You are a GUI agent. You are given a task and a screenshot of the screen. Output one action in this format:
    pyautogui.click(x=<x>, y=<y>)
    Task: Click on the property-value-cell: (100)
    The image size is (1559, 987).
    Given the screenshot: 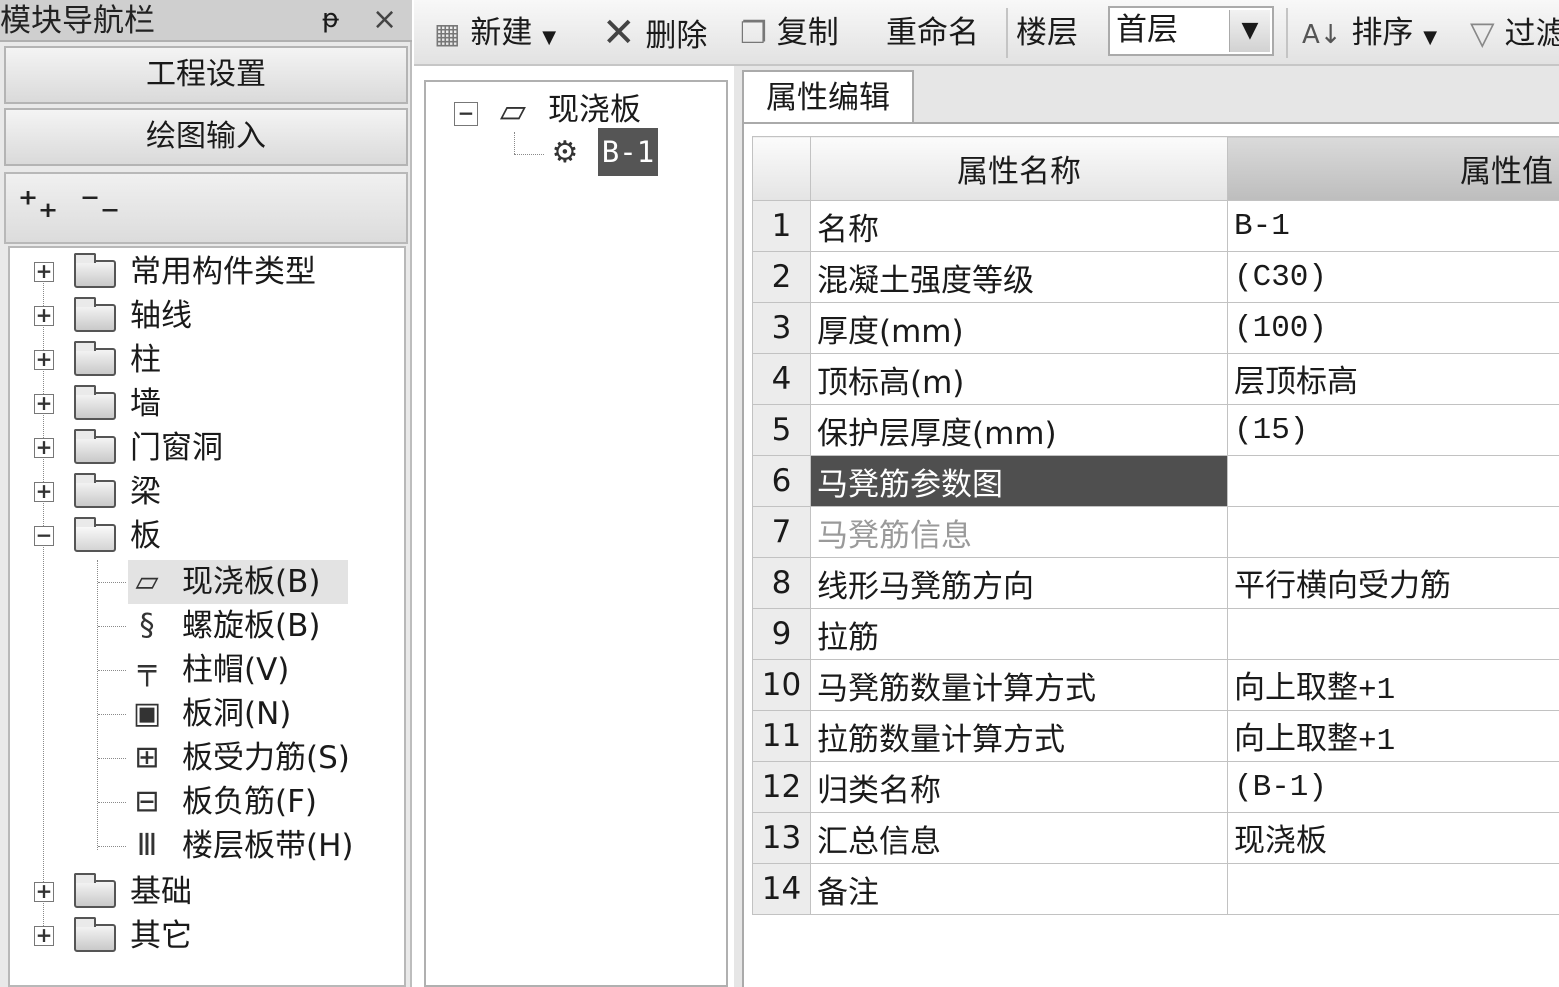 What is the action you would take?
    pyautogui.click(x=1393, y=328)
    